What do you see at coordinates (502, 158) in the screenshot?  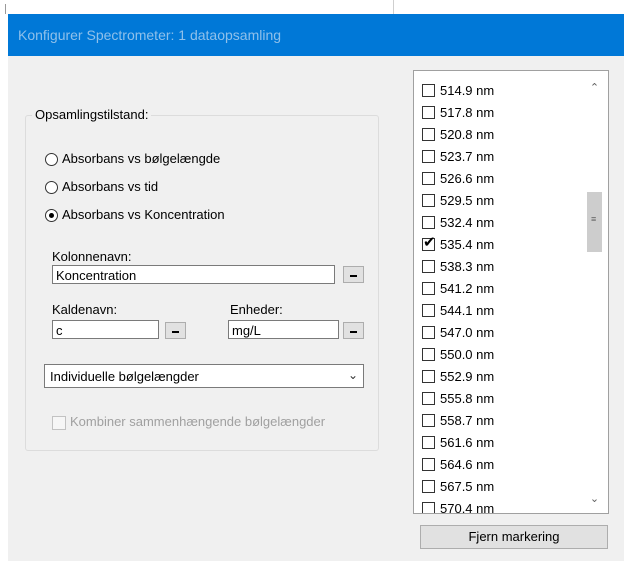 I see `list-item: 523.7 nm` at bounding box center [502, 158].